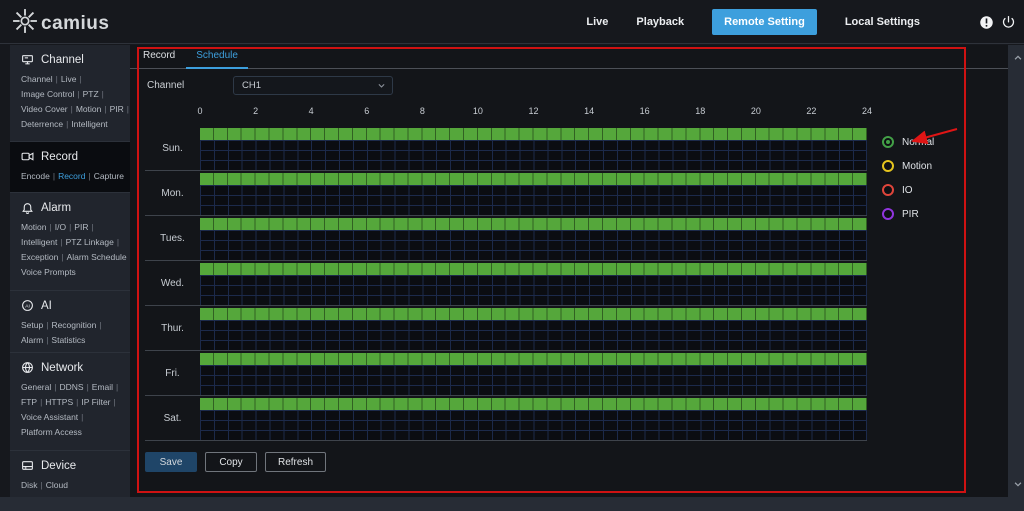 The width and height of the screenshot is (1024, 511). What do you see at coordinates (644, 111) in the screenshot?
I see `hour-label-16: 16` at bounding box center [644, 111].